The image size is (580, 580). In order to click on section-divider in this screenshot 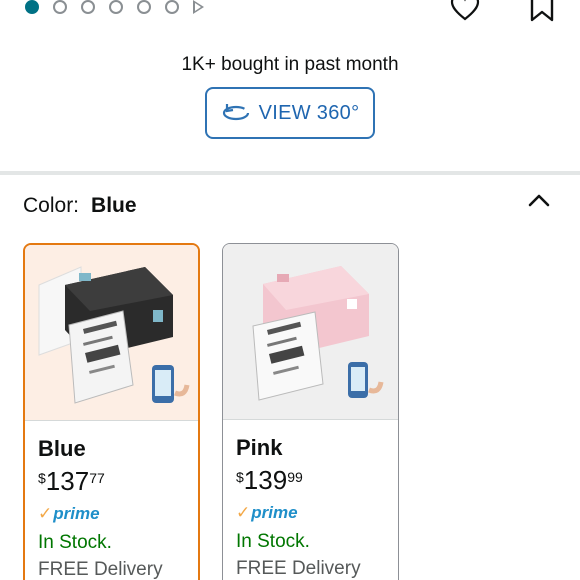, I will do `click(290, 173)`.